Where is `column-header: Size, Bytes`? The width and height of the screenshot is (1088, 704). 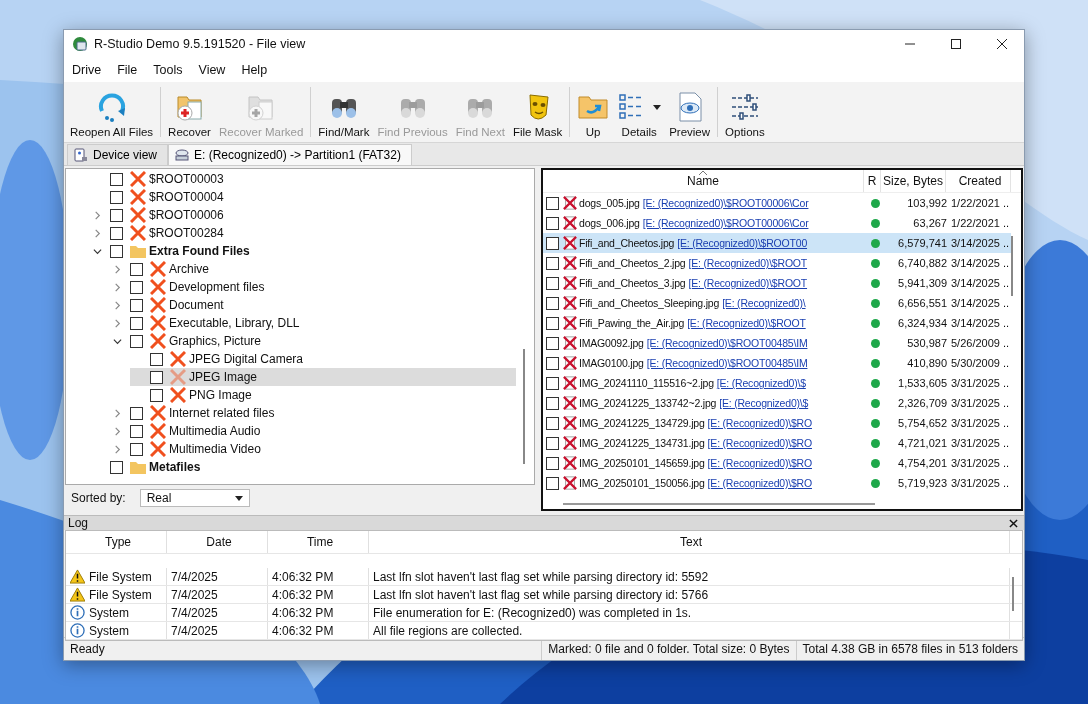
column-header: Size, Bytes is located at coordinates (913, 181).